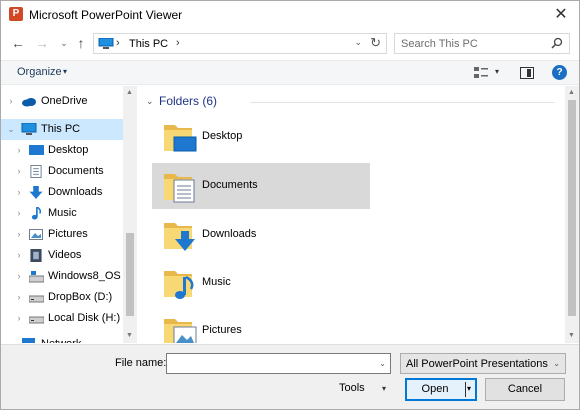 The width and height of the screenshot is (580, 410). What do you see at coordinates (11, 129) in the screenshot?
I see `expanded-chevron-icon: ⌄` at bounding box center [11, 129].